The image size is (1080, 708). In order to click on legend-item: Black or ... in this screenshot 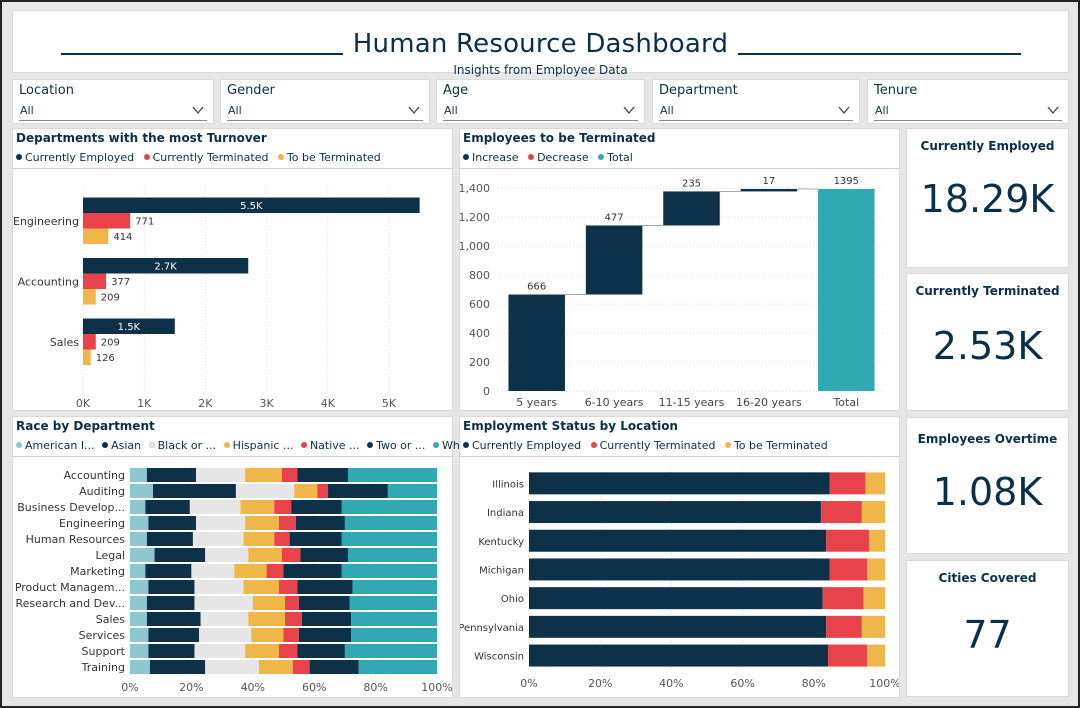, I will do `click(182, 445)`.